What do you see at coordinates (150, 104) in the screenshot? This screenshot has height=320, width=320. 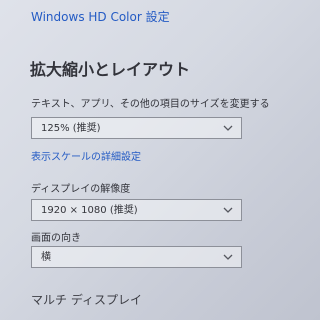 I see `scale-label: テキスト、アプリ、その他の項目のサイズを変更する` at bounding box center [150, 104].